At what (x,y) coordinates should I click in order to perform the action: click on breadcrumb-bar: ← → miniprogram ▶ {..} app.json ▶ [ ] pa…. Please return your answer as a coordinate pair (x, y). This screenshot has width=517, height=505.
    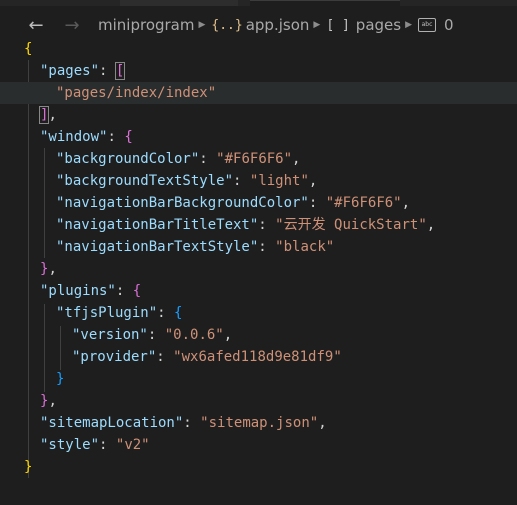
    Looking at the image, I should click on (258, 25).